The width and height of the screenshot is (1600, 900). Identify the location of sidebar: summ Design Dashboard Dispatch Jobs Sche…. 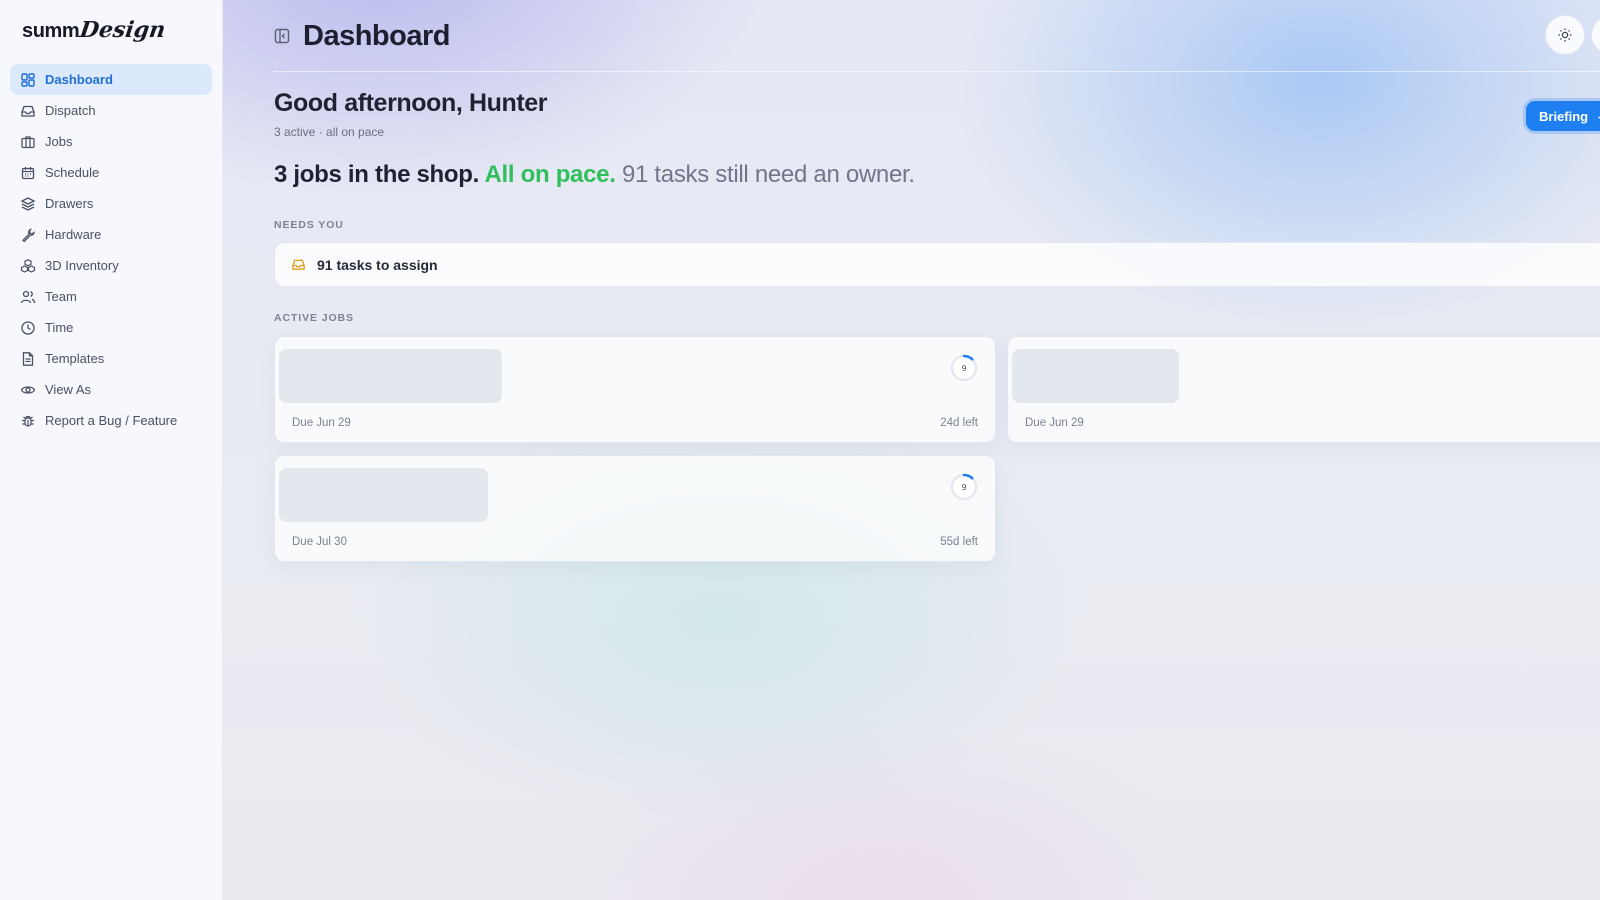
(111, 450).